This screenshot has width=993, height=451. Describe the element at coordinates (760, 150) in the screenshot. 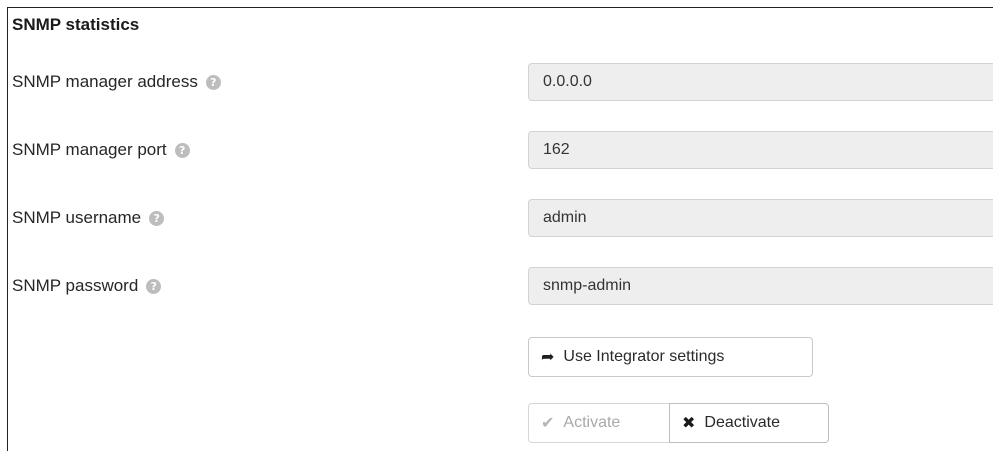

I see `snmp-manager-port-input` at that location.